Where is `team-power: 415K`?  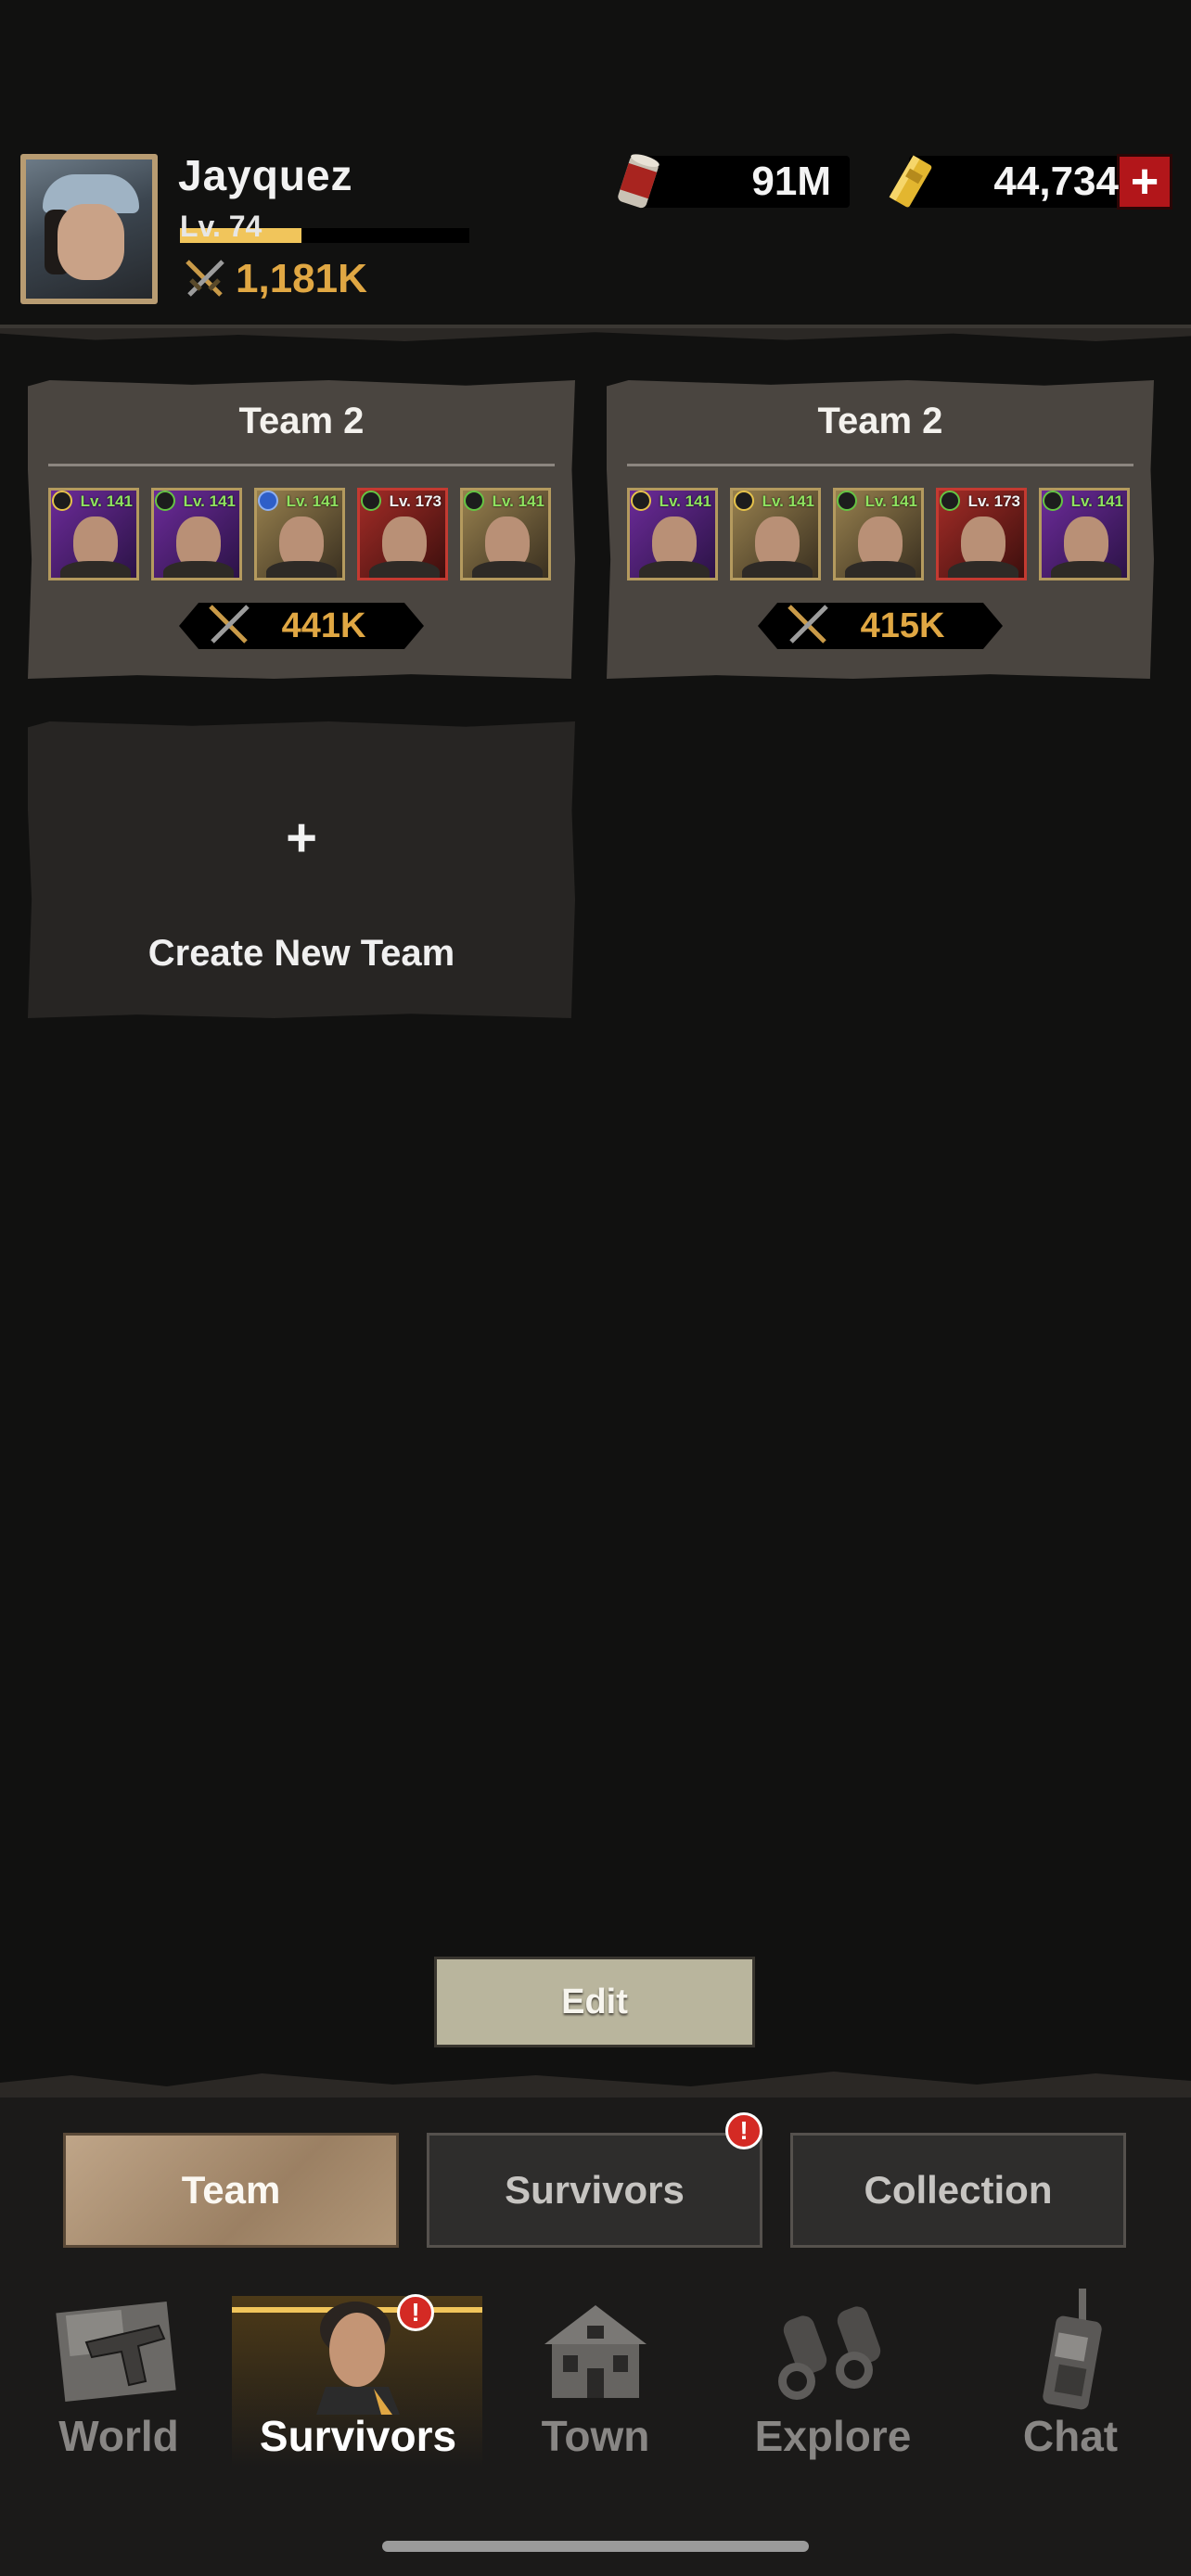 team-power: 415K is located at coordinates (881, 626).